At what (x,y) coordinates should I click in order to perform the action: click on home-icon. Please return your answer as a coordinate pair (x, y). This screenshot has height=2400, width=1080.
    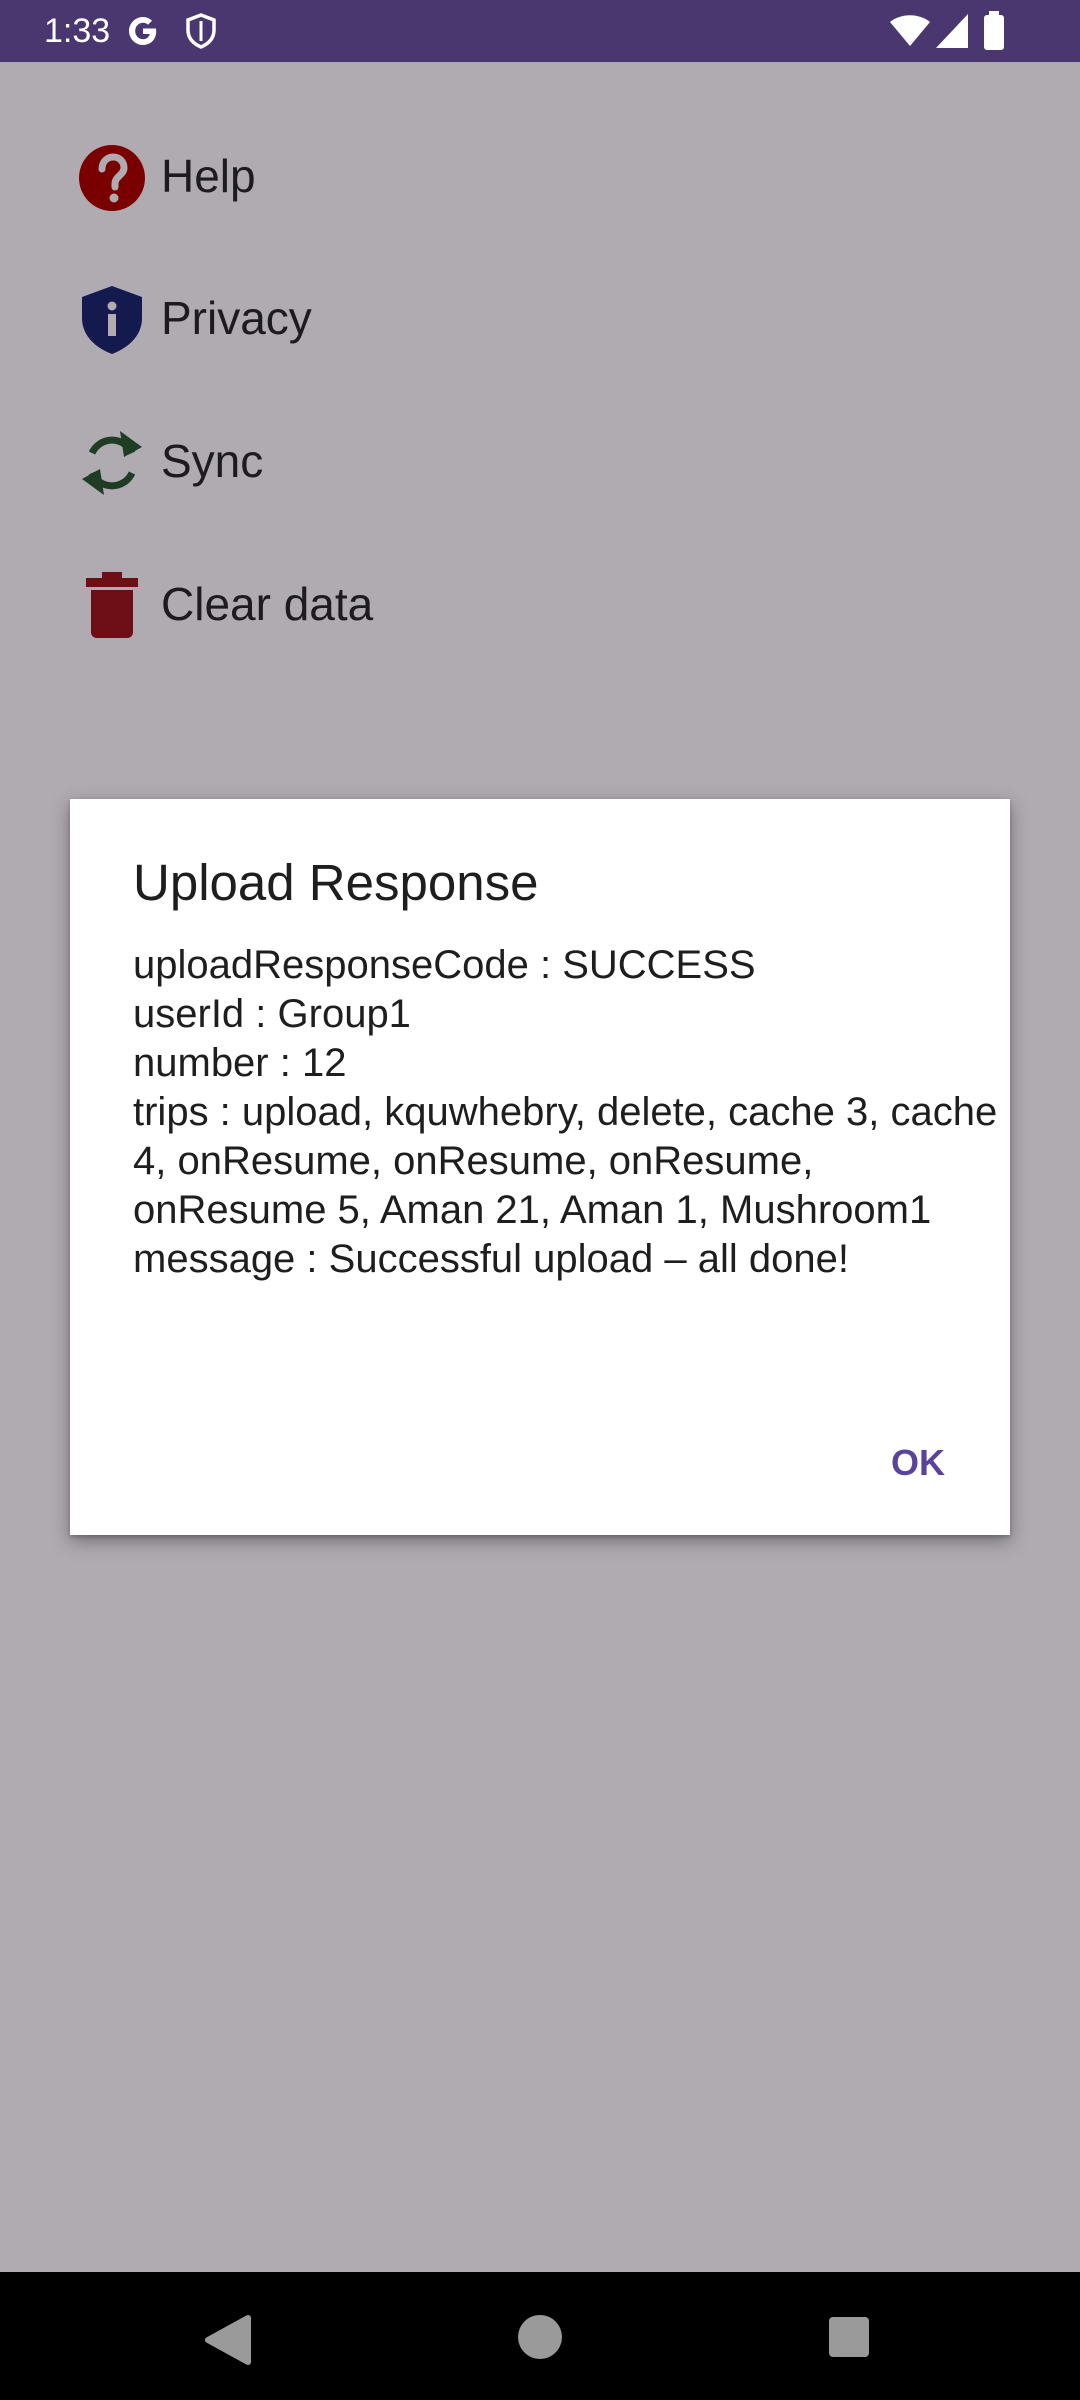
    Looking at the image, I should click on (540, 2337).